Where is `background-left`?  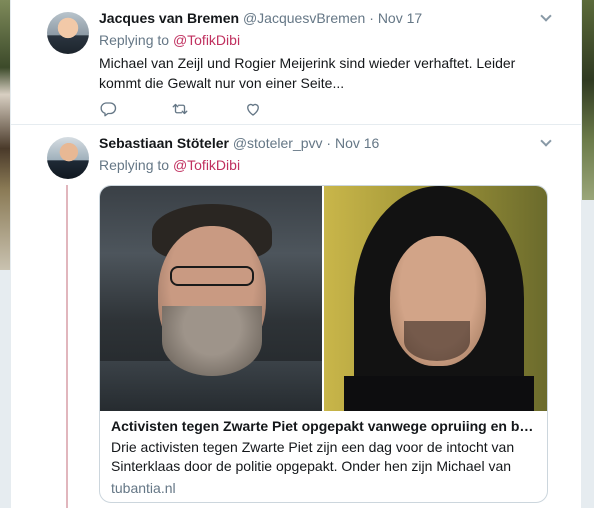 background-left is located at coordinates (5, 254).